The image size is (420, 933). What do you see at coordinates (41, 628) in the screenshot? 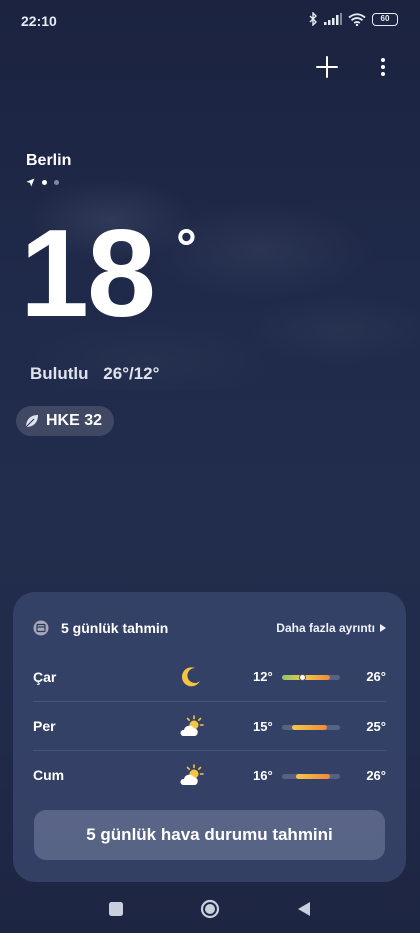
I see `calendar-icon` at bounding box center [41, 628].